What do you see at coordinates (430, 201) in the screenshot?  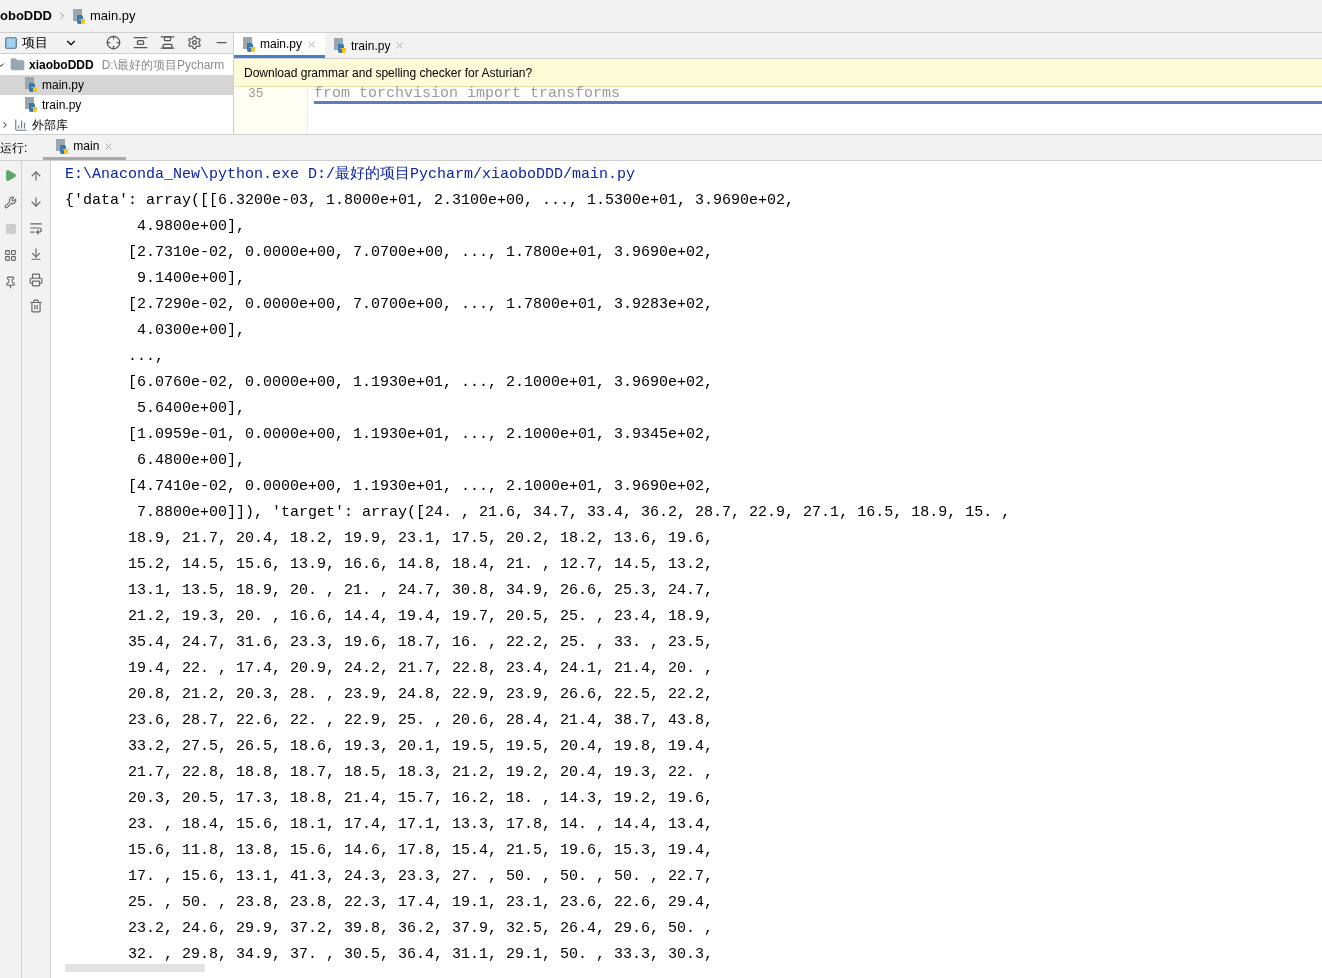 I see `console-line: {'data': array([[6.3200e-03, 1.8000e+01, 2.3100e+00, ..., 1.5300e+01, 3.9690e+02,` at bounding box center [430, 201].